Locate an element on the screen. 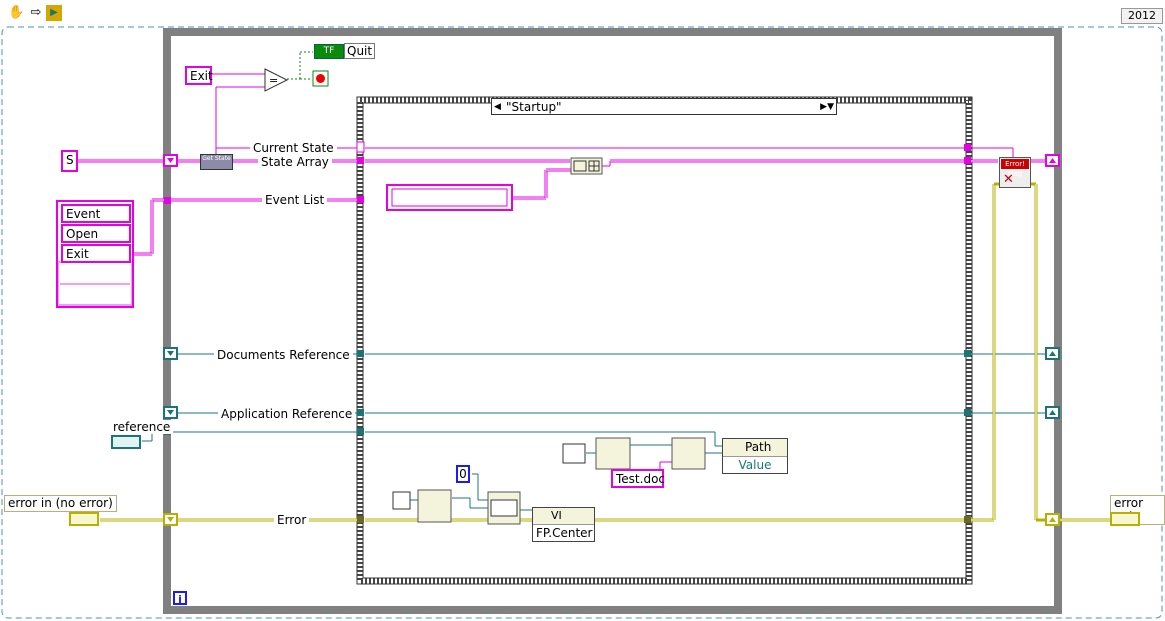 This screenshot has height=621, width=1165. path-const is located at coordinates (574, 453).